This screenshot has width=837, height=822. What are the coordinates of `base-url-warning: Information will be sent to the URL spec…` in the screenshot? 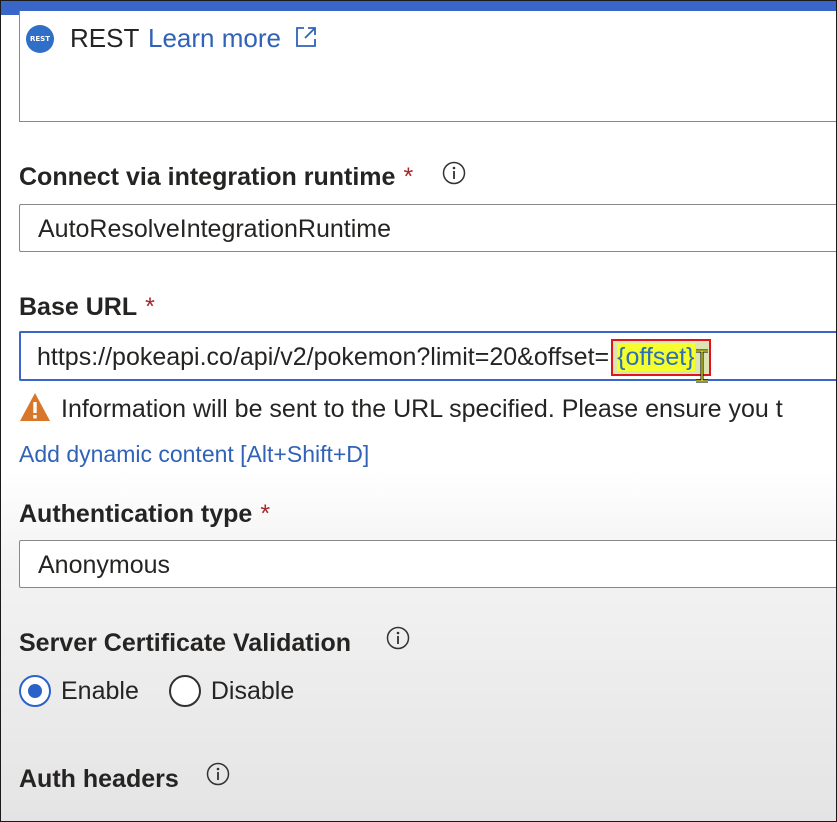 It's located at (422, 409).